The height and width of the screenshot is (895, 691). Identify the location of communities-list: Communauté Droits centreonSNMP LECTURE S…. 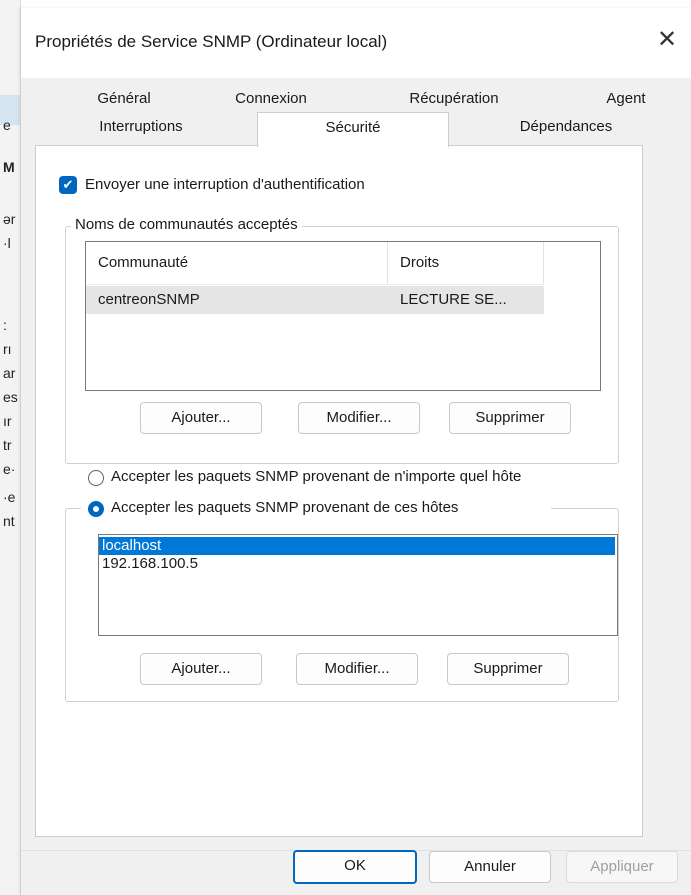
(343, 316).